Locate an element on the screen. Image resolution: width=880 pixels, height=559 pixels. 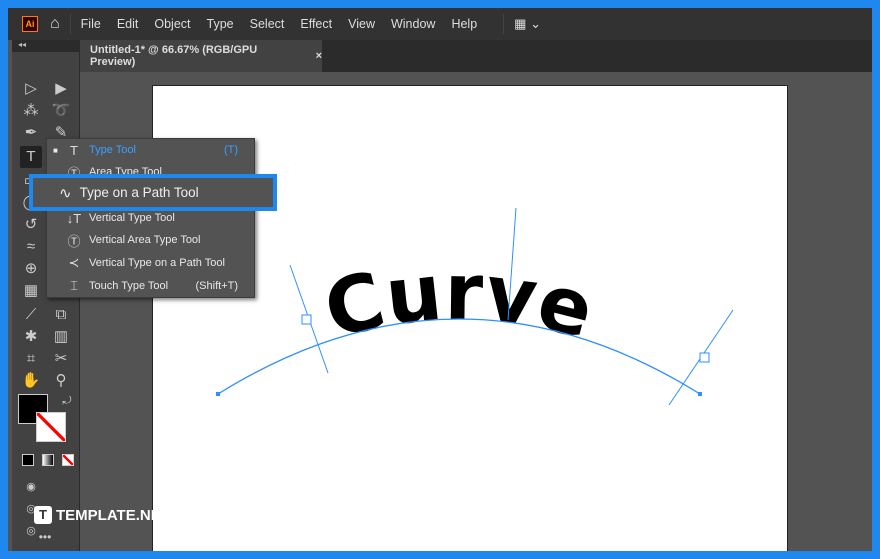
label: Type Tool is located at coordinates (112, 150).